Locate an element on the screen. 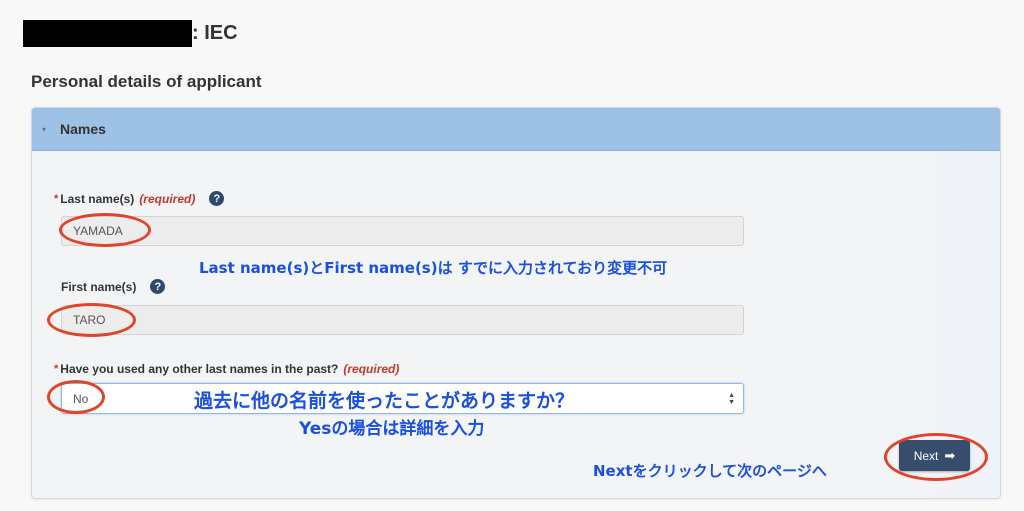 The height and width of the screenshot is (511, 1024). first-name-label-text: First name(s) is located at coordinates (99, 286).